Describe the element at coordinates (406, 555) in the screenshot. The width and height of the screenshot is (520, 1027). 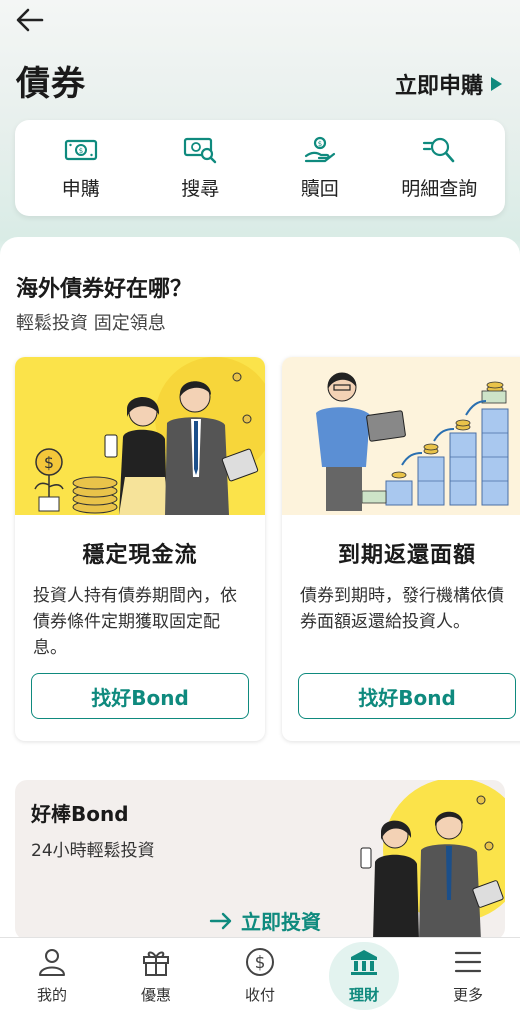
I see `feature-title: 到期返還面額` at that location.